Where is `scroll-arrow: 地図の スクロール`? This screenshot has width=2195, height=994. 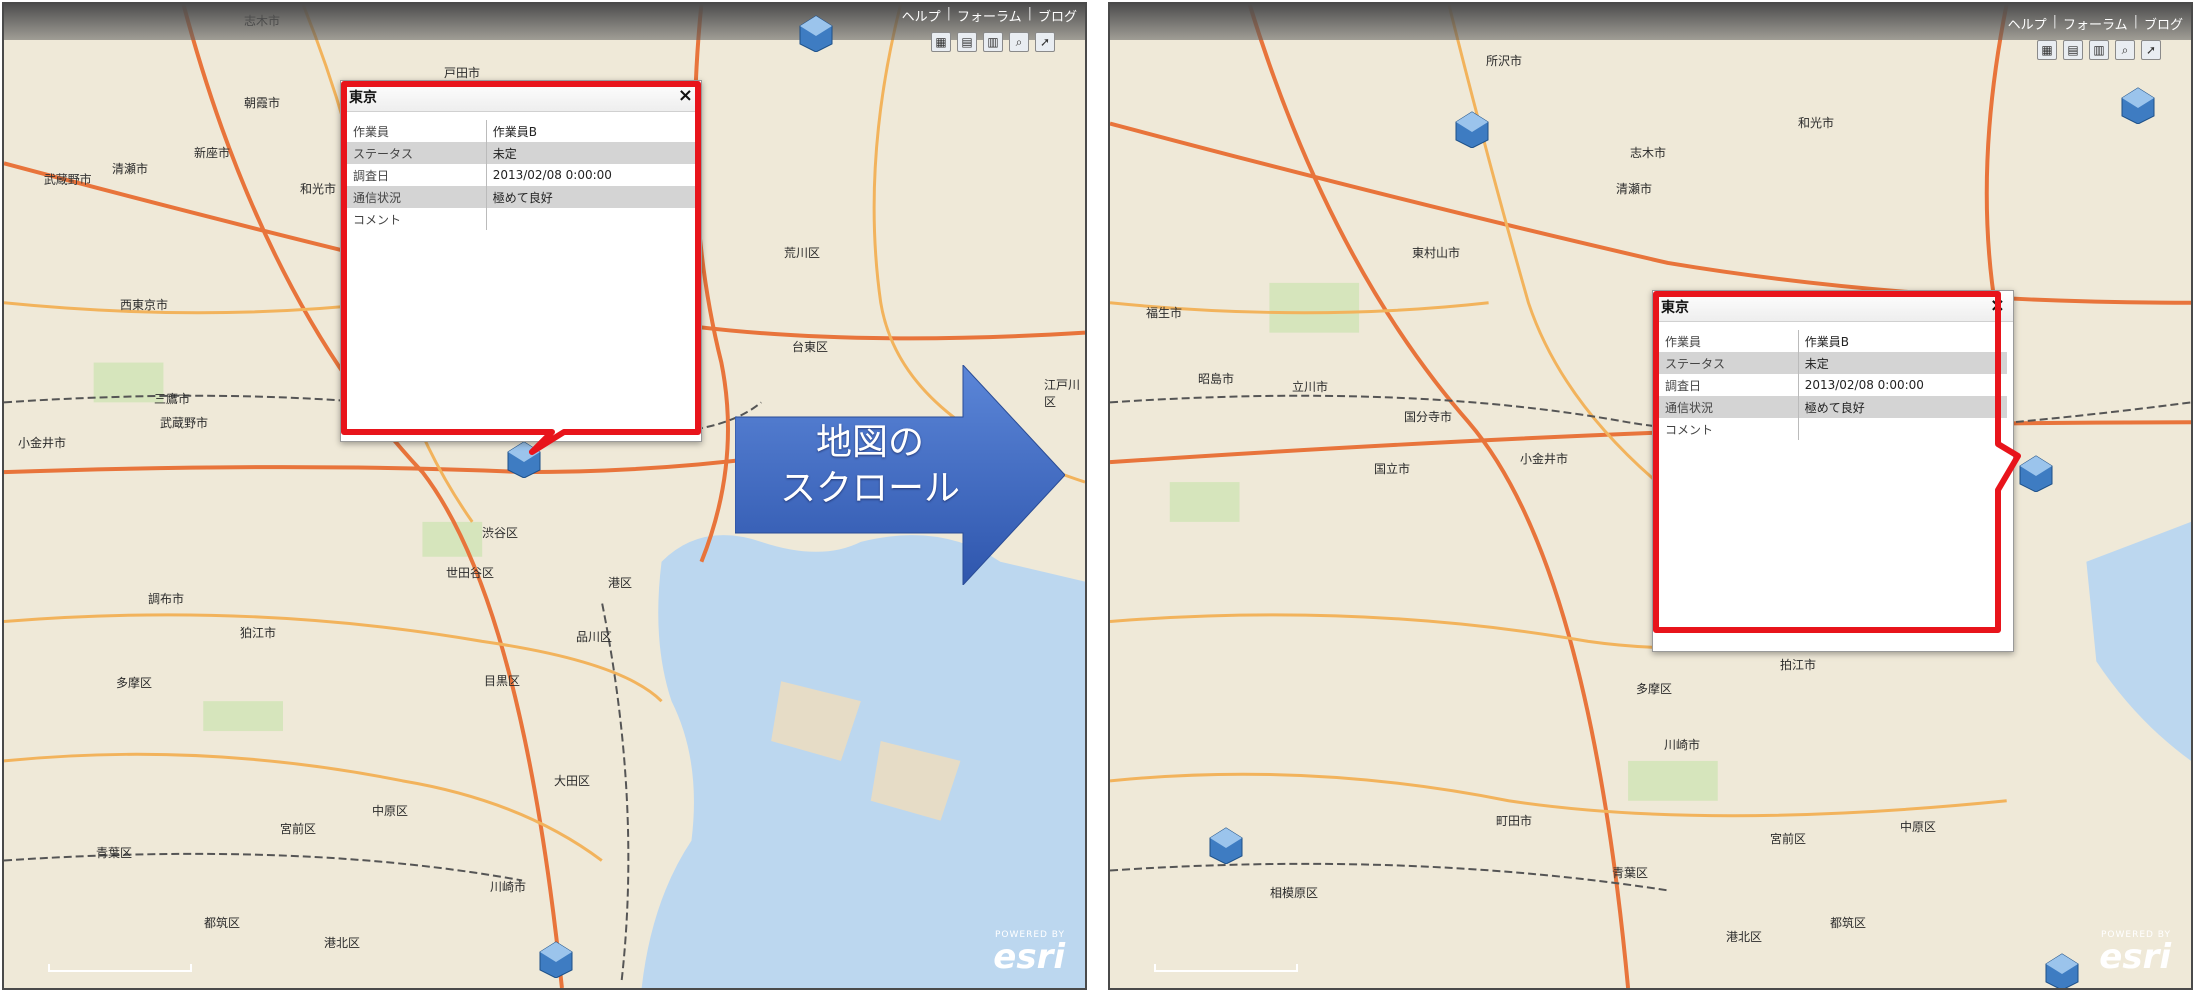 scroll-arrow: 地図の スクロール is located at coordinates (900, 475).